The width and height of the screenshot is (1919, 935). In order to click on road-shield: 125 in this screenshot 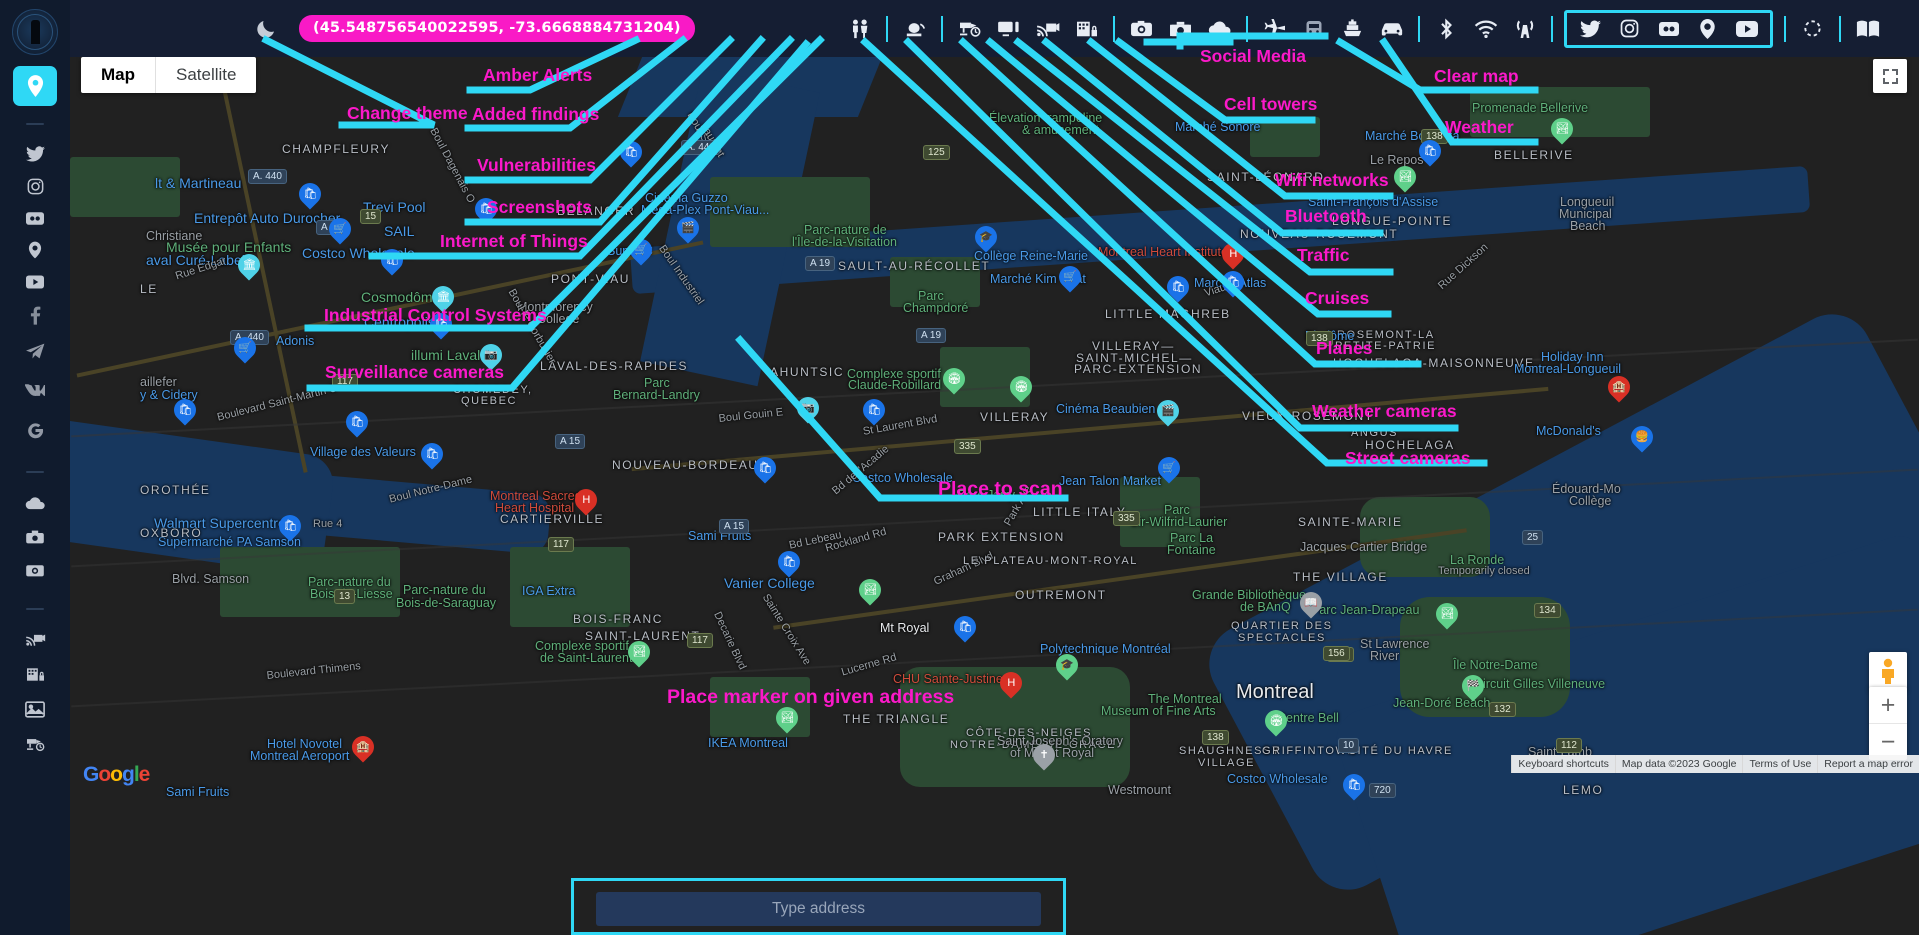, I will do `click(936, 152)`.